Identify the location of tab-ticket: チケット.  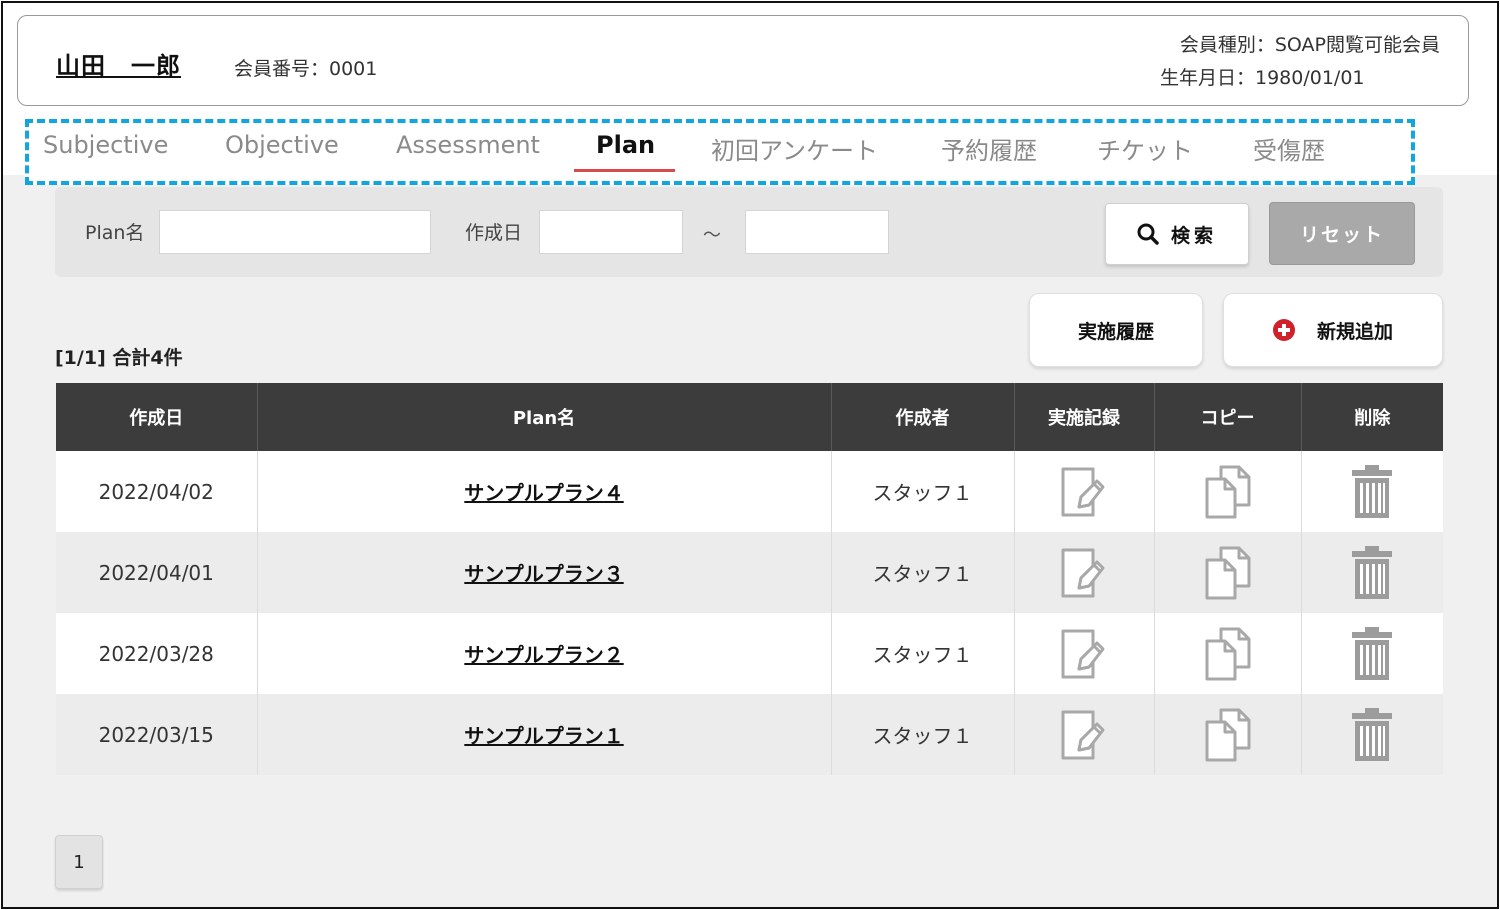
(1145, 148).